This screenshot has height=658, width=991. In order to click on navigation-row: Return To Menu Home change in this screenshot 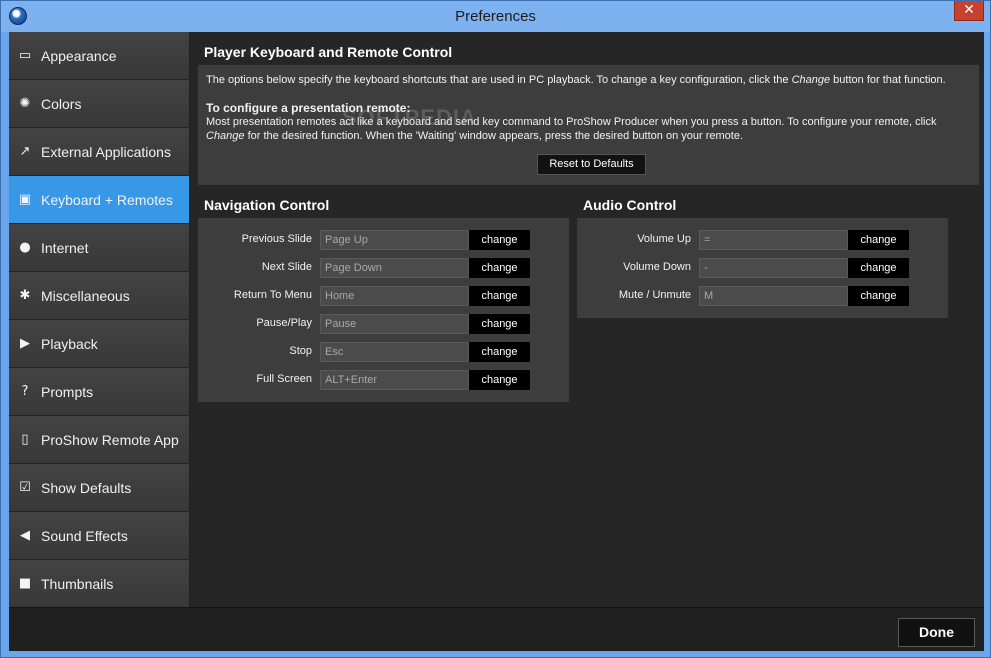, I will do `click(383, 296)`.